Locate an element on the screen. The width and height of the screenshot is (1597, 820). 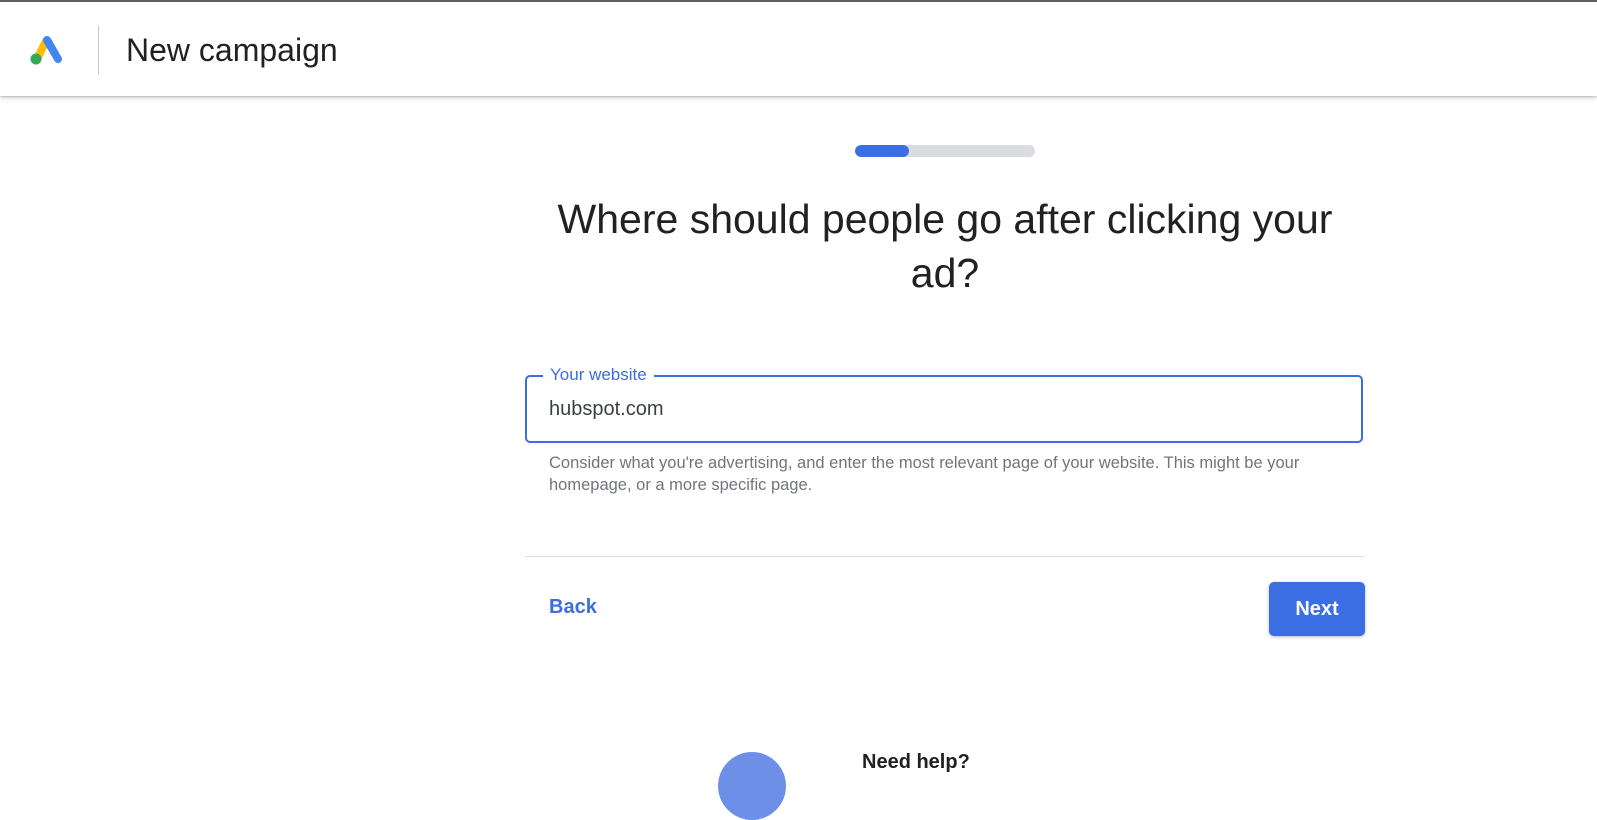
help-avatar is located at coordinates (752, 786).